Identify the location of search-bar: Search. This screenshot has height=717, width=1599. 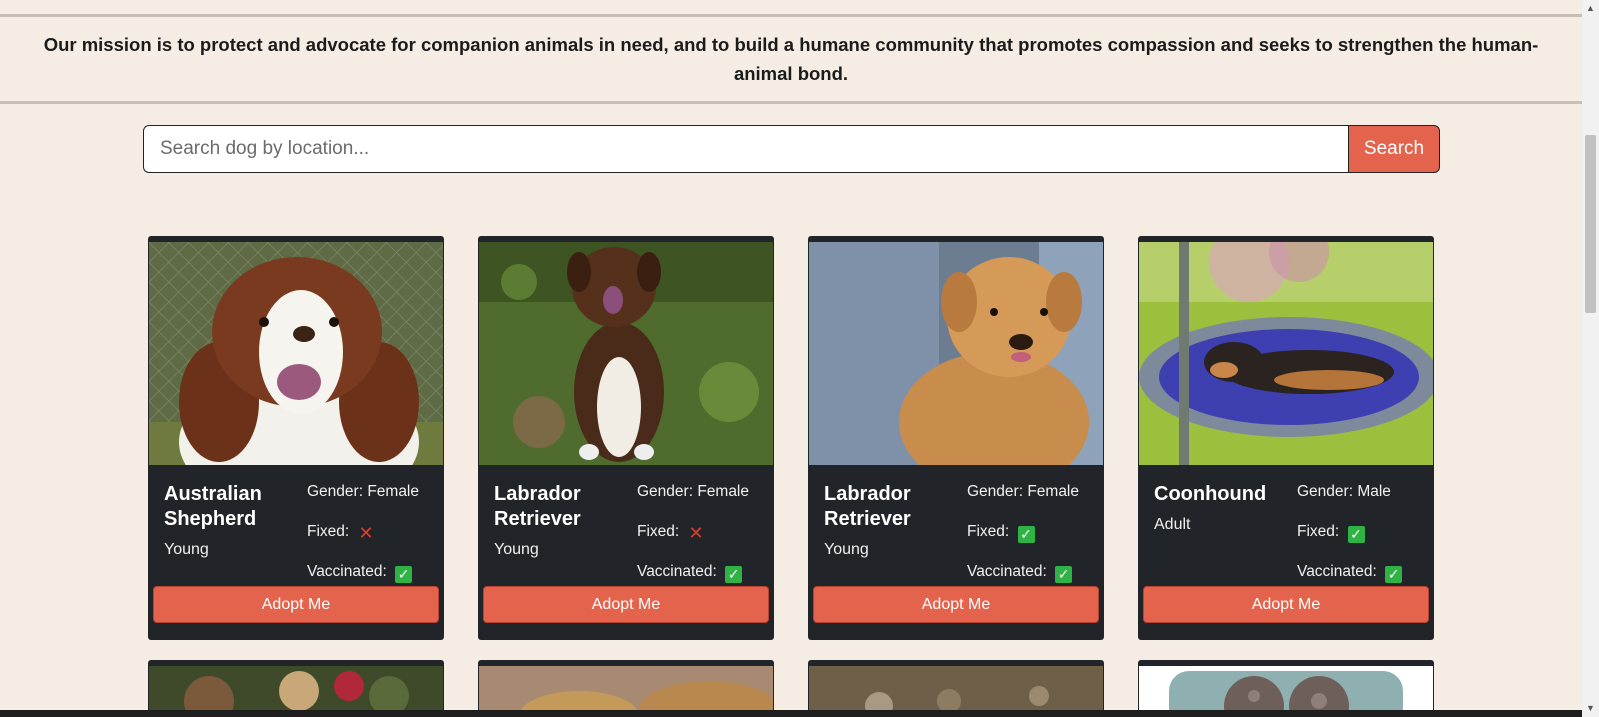
(791, 149).